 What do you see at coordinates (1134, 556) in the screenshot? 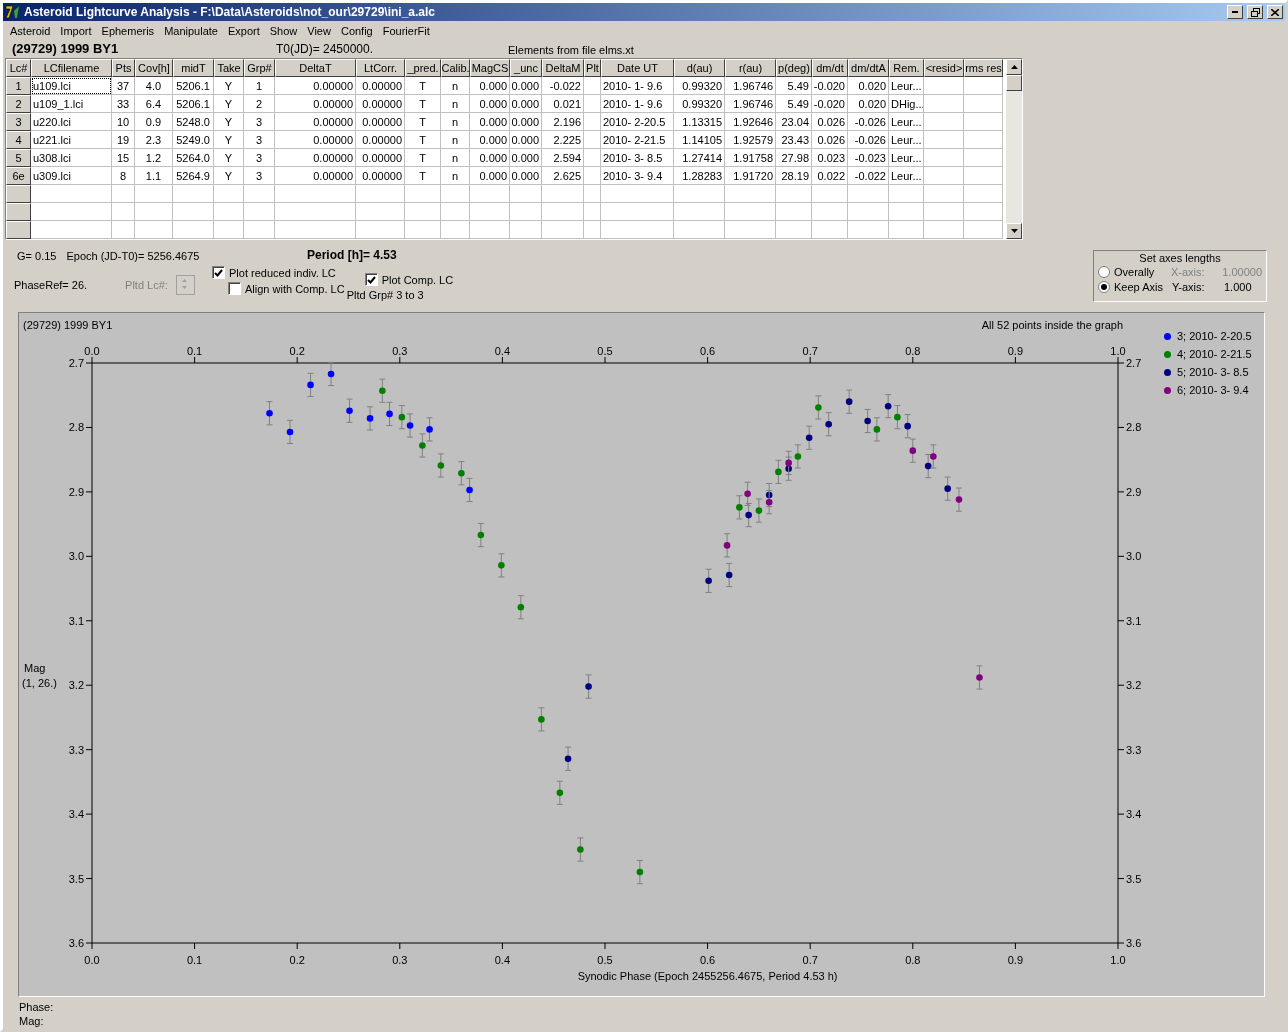
I see `axis-tick-label: 3.0` at bounding box center [1134, 556].